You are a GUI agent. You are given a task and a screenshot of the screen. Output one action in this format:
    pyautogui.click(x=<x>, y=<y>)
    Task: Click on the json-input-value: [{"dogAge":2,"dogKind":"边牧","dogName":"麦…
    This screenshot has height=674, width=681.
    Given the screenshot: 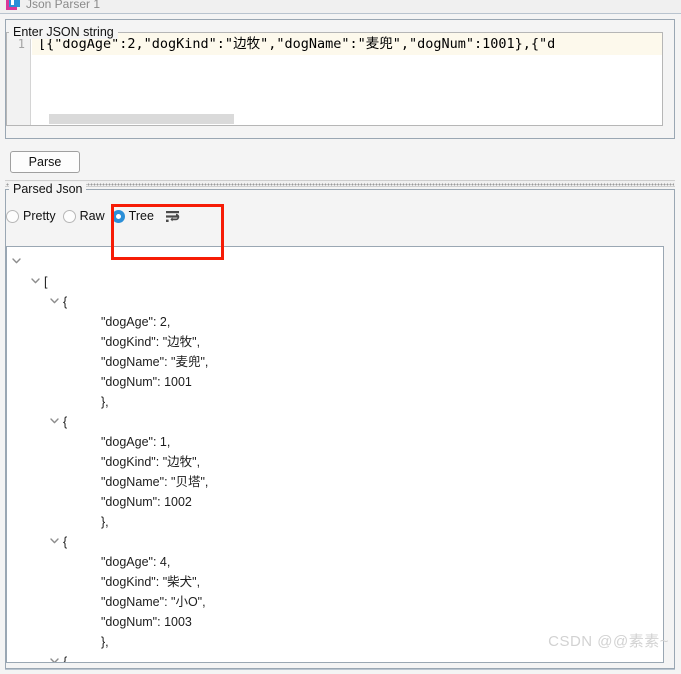 What is the action you would take?
    pyautogui.click(x=347, y=44)
    